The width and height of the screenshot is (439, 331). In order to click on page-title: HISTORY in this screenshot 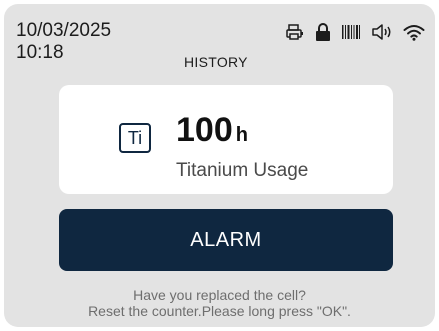, I will do `click(216, 62)`.